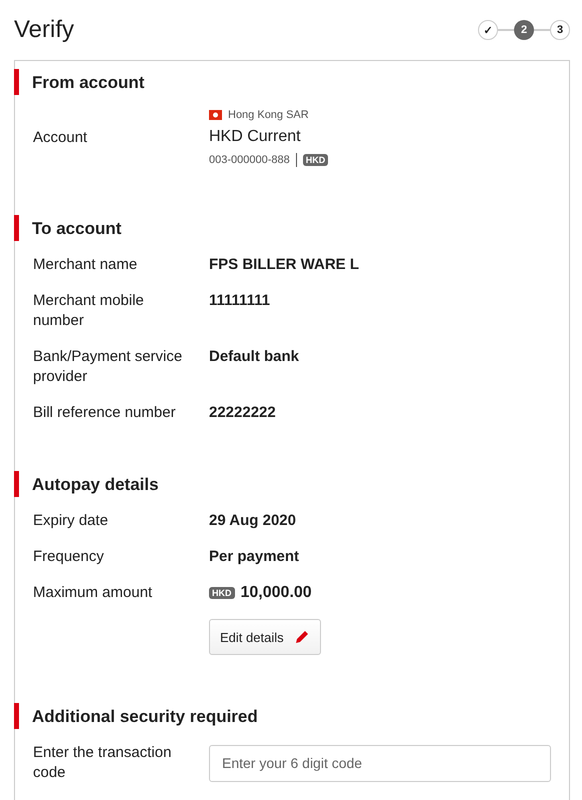 The height and width of the screenshot is (800, 582). Describe the element at coordinates (291, 82) in the screenshot. I see `section-title: From account` at that location.